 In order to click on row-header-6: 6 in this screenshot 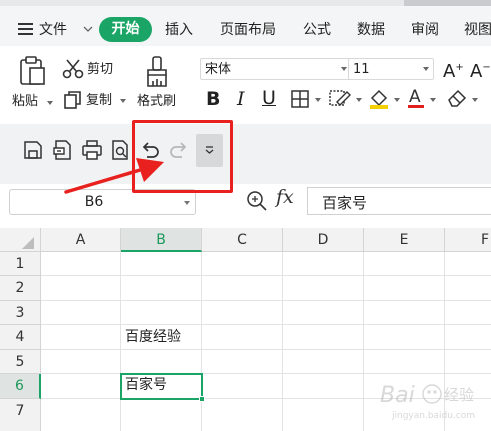, I will do `click(20, 386)`.